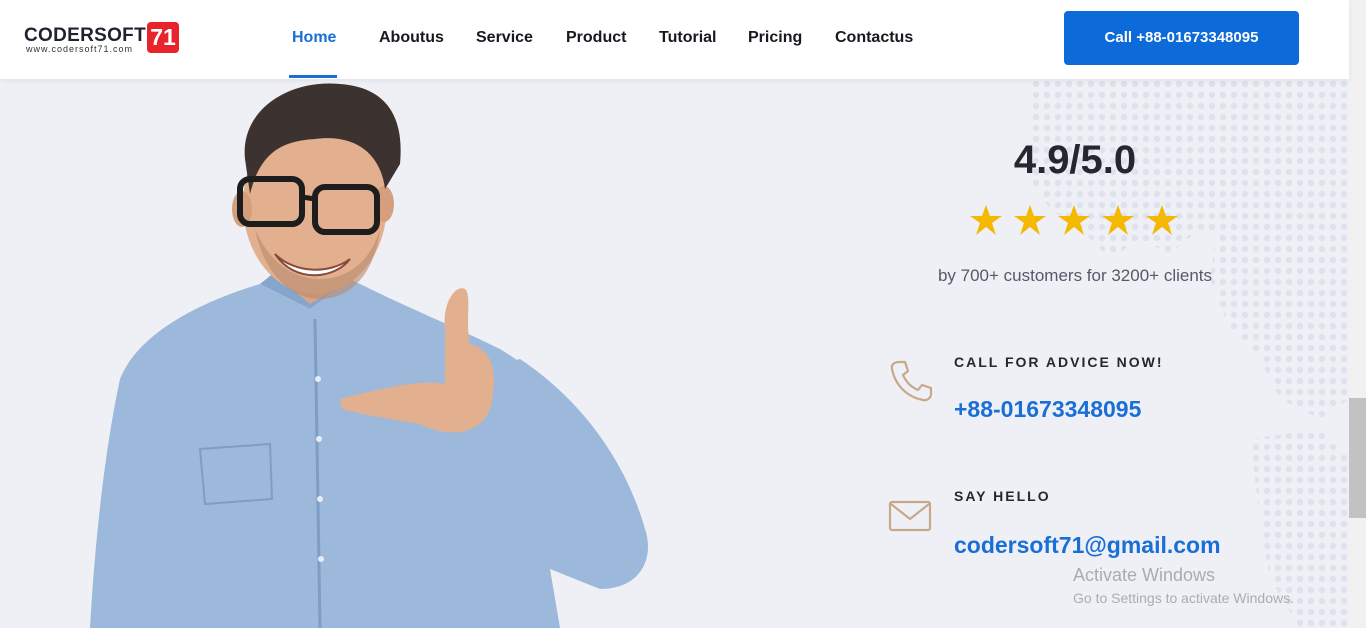 This screenshot has height=628, width=1366. Describe the element at coordinates (1357, 314) in the screenshot. I see `page-scrollbar` at that location.